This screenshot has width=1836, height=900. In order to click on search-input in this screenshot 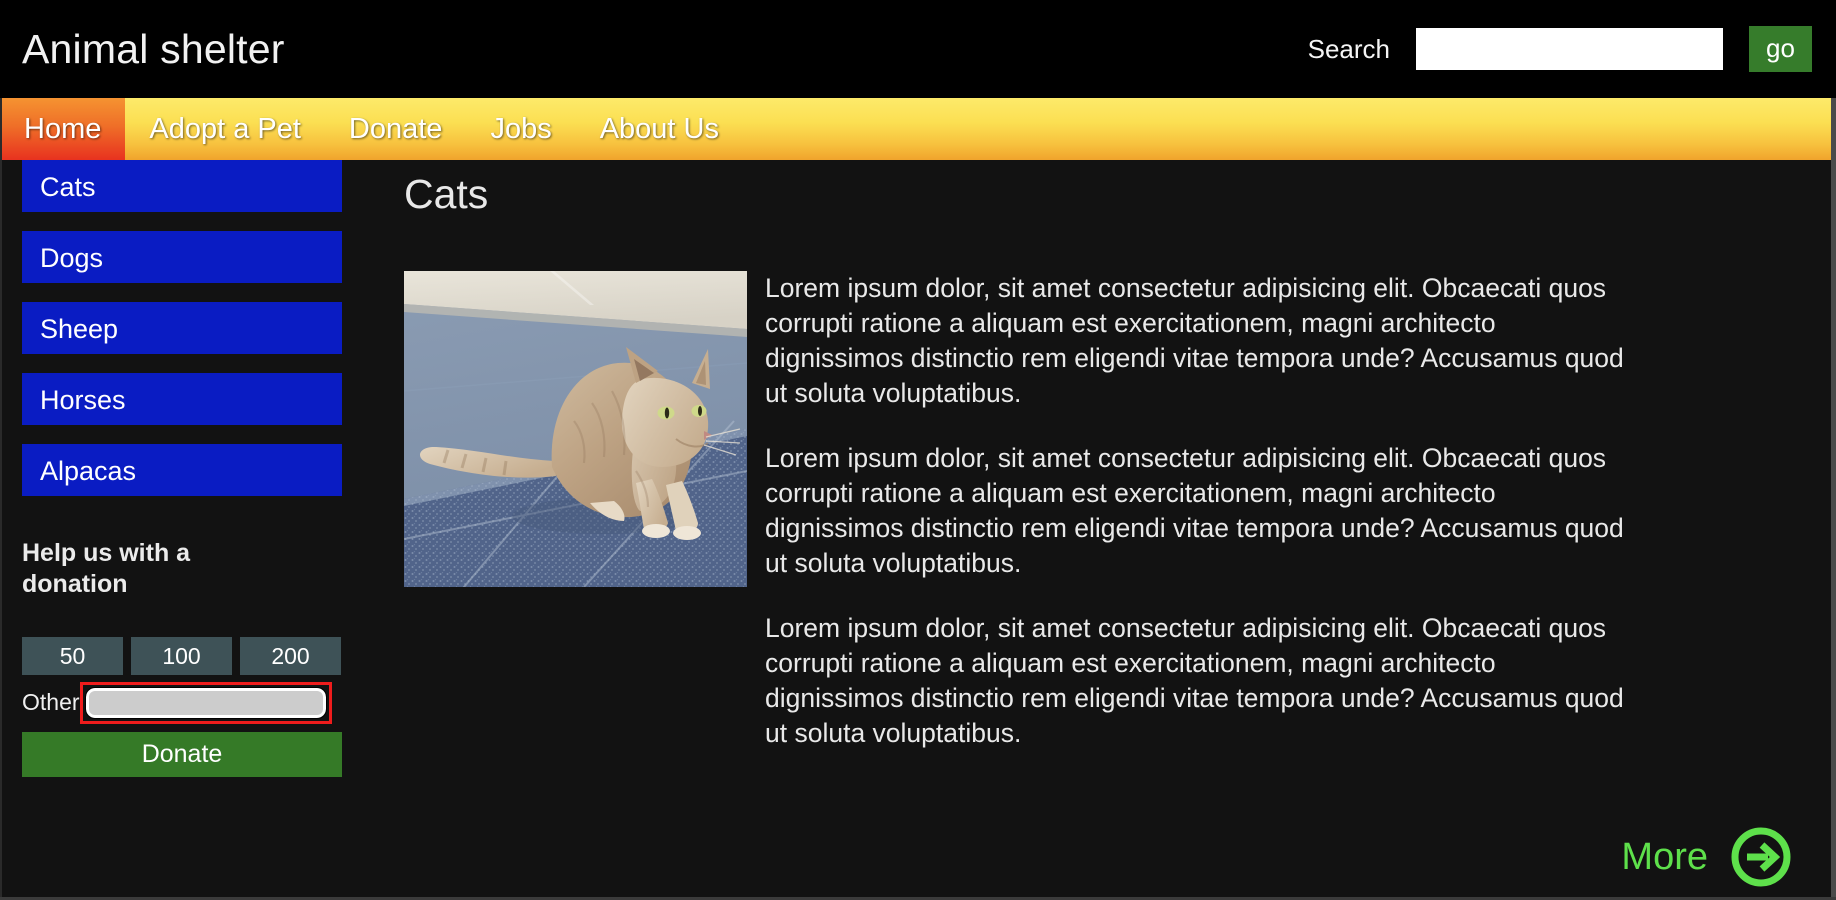, I will do `click(1569, 49)`.